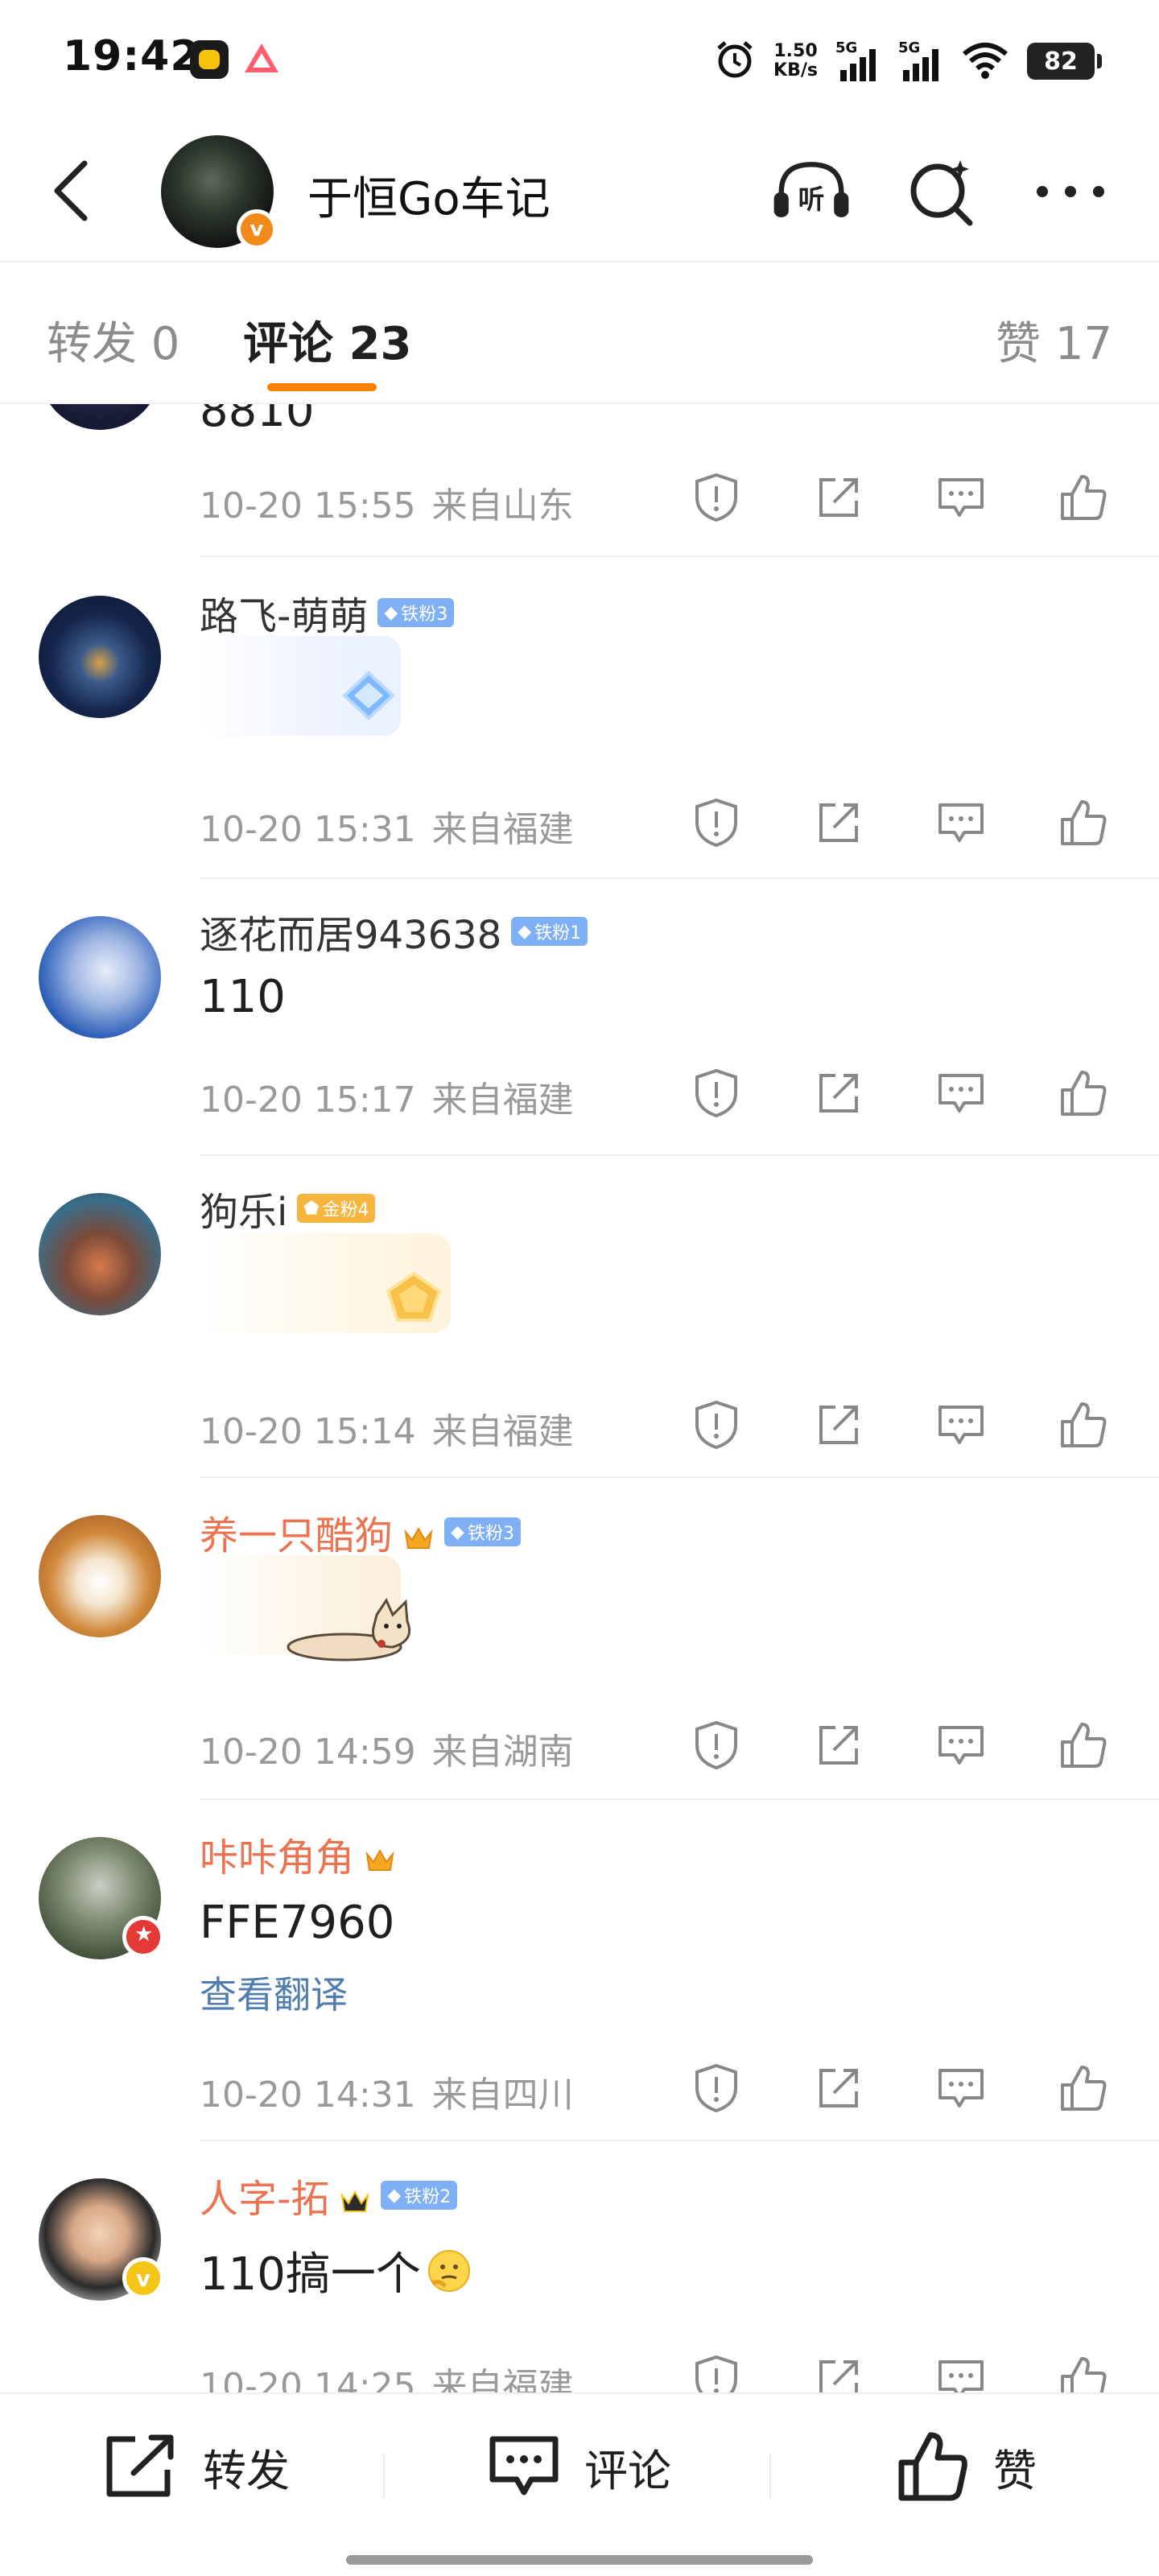  I want to click on listen-button: 听, so click(811, 191).